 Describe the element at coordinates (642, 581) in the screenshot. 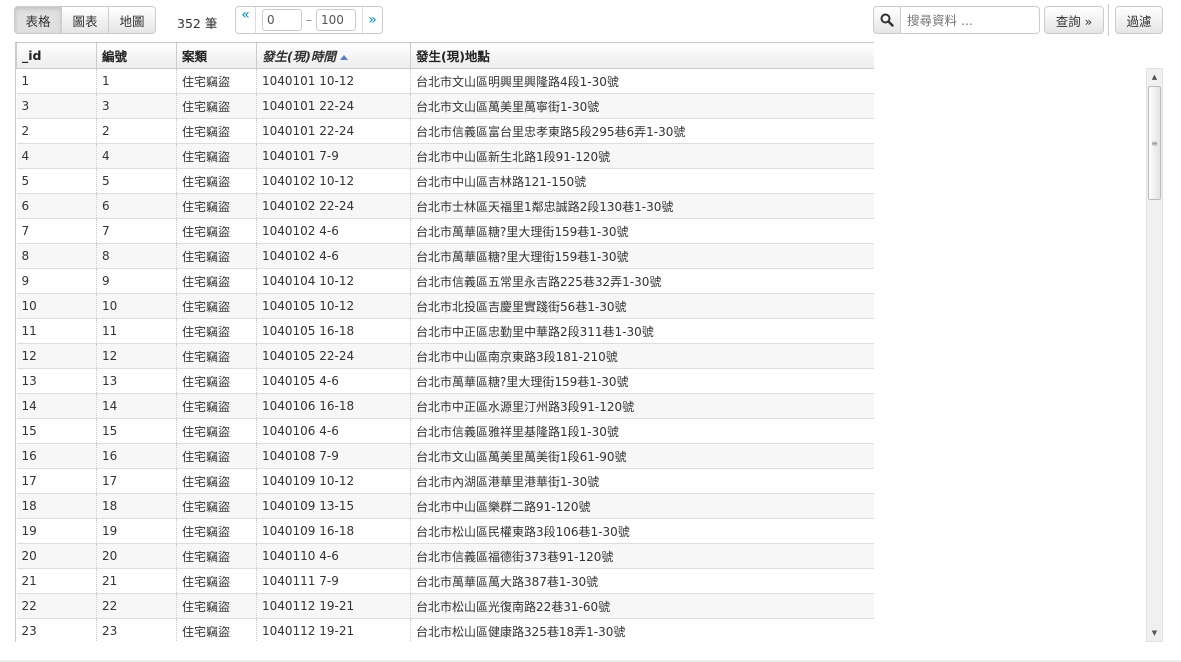

I see `cell-location: 台北市萬華區萬大路387巷1-30號` at that location.